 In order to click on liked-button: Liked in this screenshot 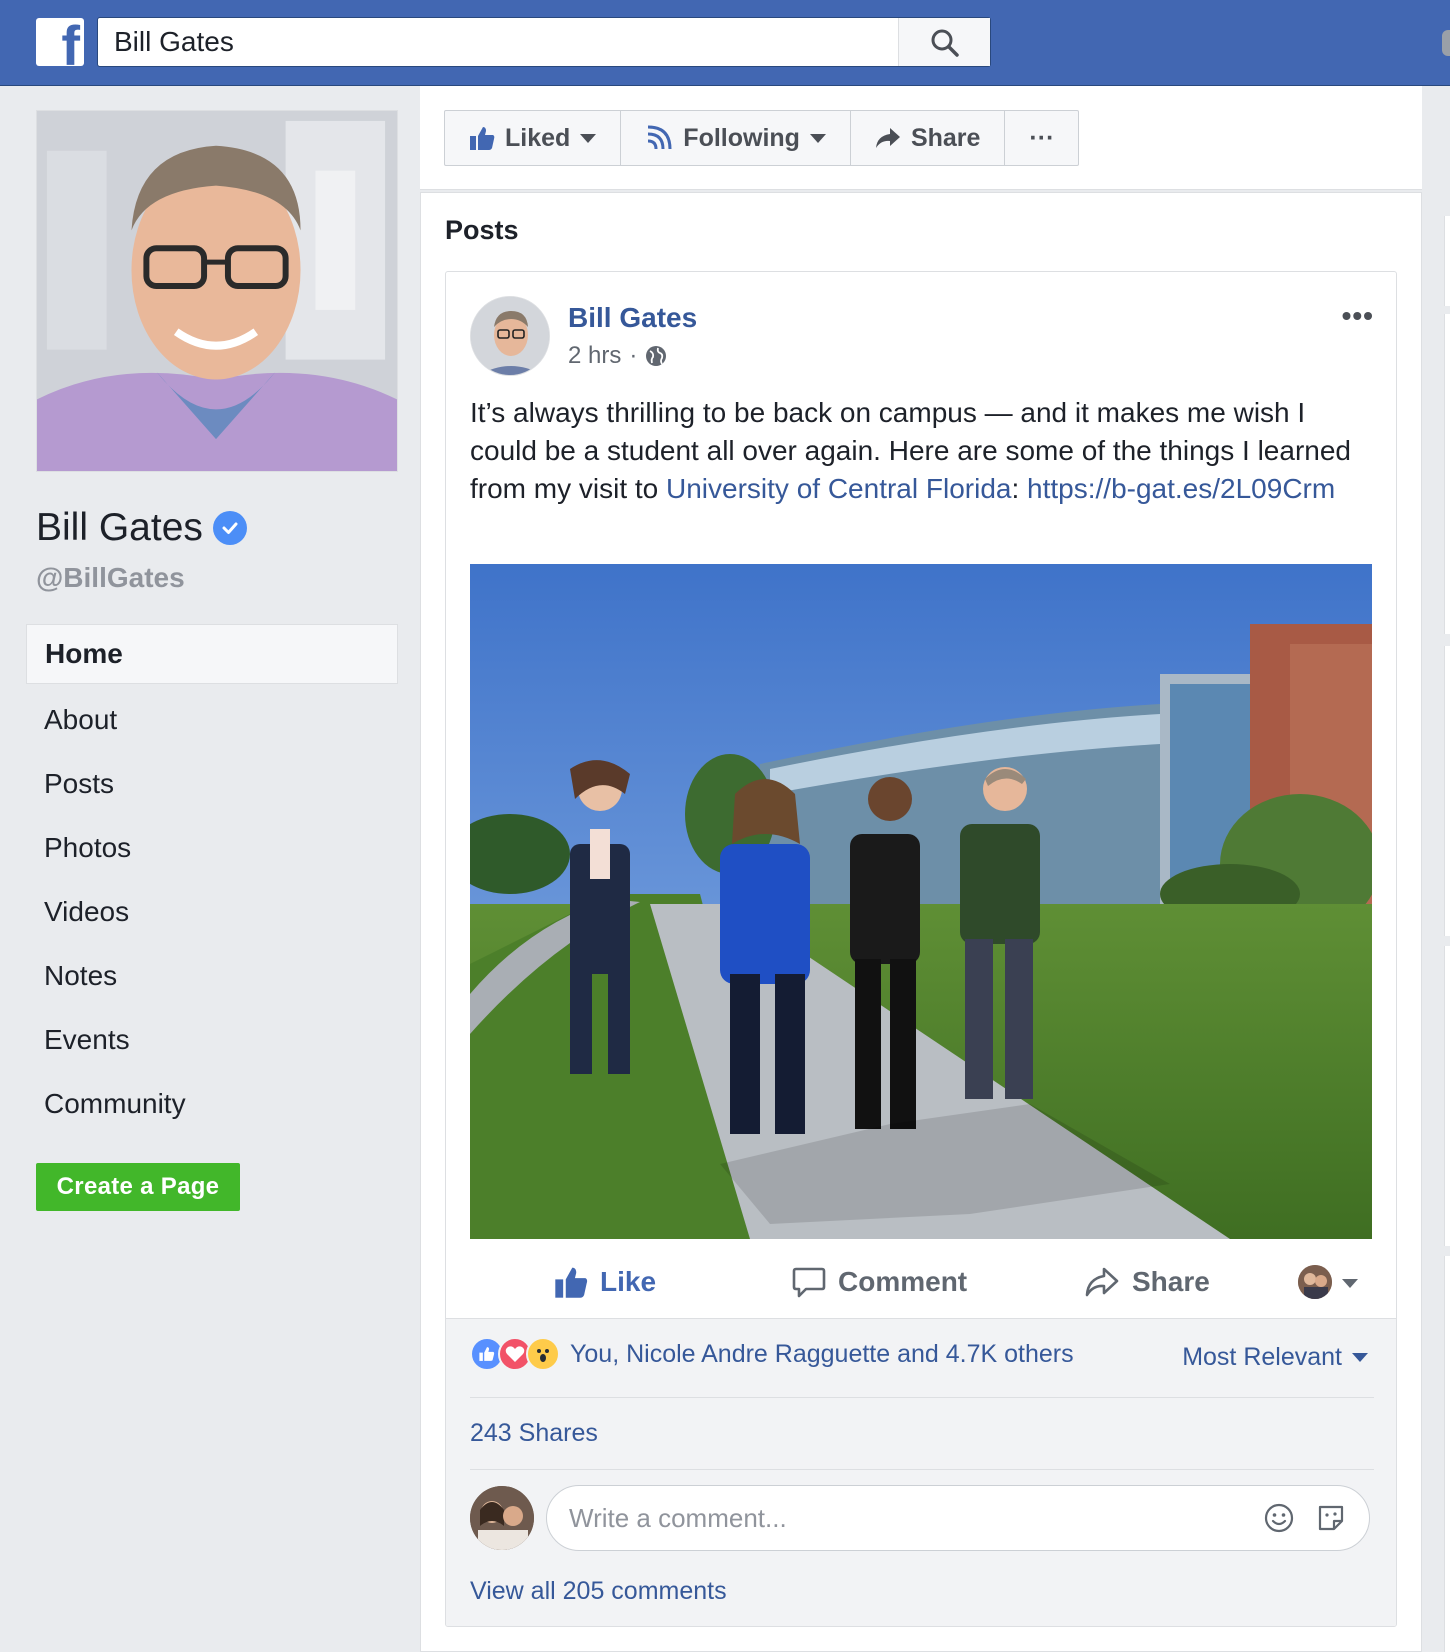, I will do `click(533, 138)`.